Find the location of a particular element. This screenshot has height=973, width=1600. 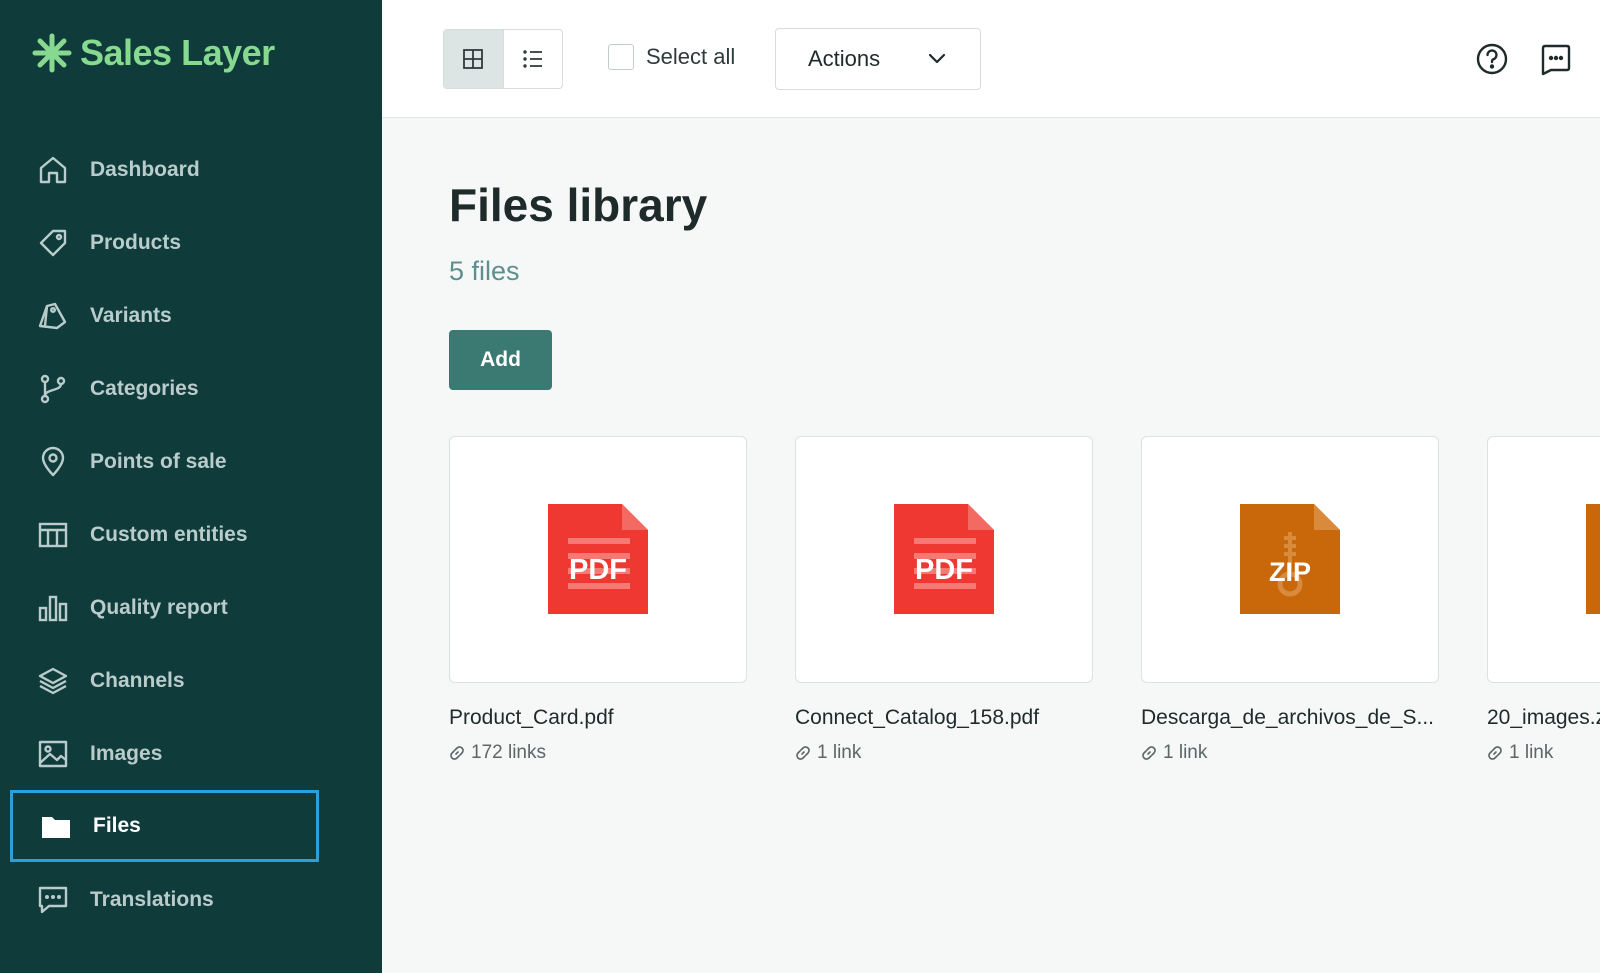

file-links-count: 172 links is located at coordinates (508, 752).